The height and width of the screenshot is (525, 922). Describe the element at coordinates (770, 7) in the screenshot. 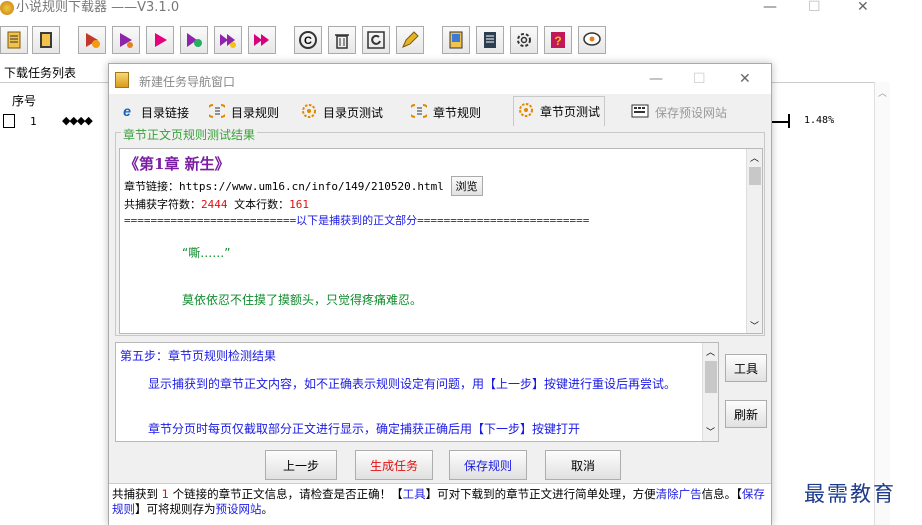

I see `minimize-button: —` at that location.